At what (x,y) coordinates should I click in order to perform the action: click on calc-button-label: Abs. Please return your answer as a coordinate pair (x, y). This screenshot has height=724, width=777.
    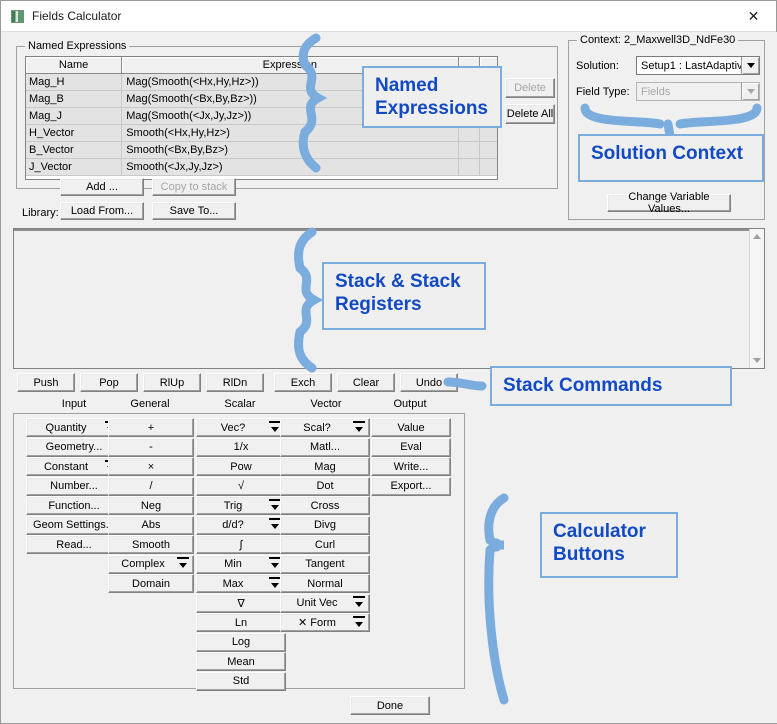
    Looking at the image, I should click on (151, 525).